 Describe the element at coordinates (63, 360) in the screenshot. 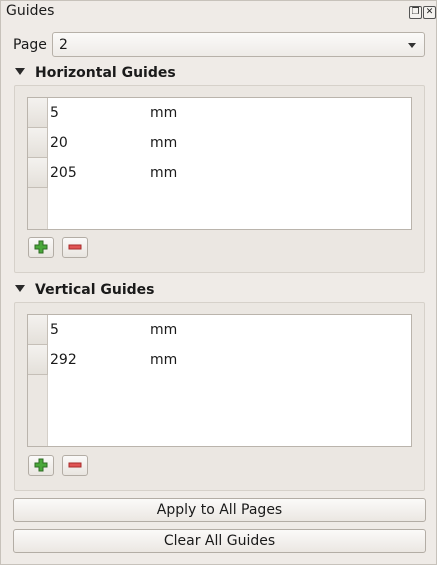

I see `guide-position: 292` at that location.